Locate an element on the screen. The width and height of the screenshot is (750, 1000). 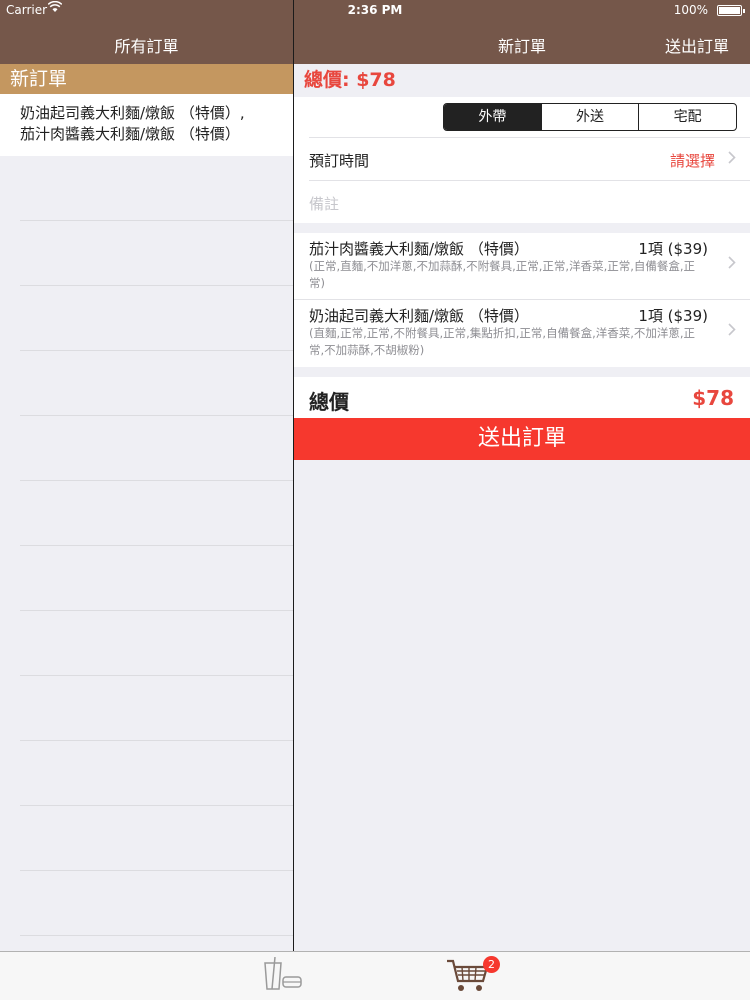
delivery-type-row: 外帶 外送 宅配 is located at coordinates (522, 117).